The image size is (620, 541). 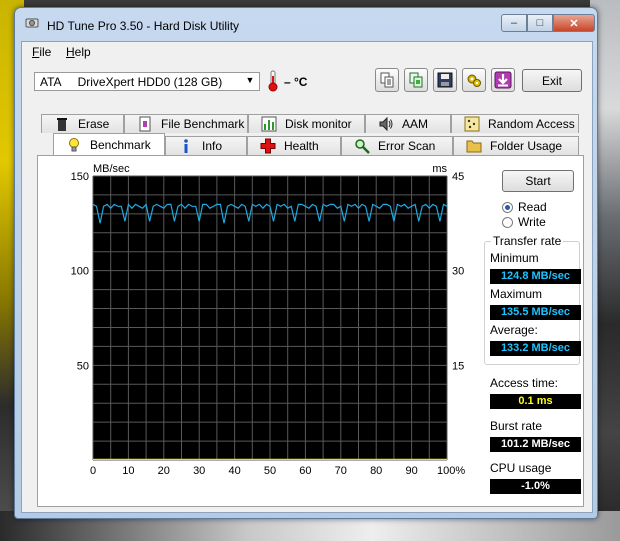 What do you see at coordinates (516, 294) in the screenshot?
I see `maximum-label: Maximum` at bounding box center [516, 294].